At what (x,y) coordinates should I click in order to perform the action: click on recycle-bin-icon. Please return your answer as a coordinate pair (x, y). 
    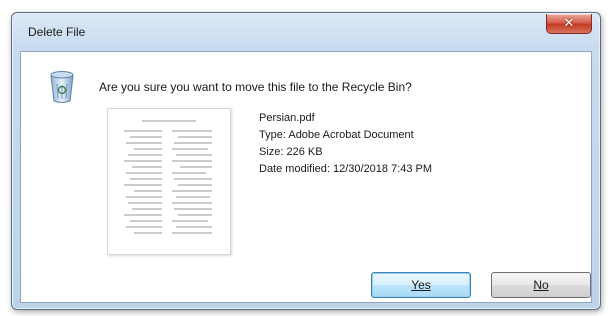
    Looking at the image, I should click on (62, 87).